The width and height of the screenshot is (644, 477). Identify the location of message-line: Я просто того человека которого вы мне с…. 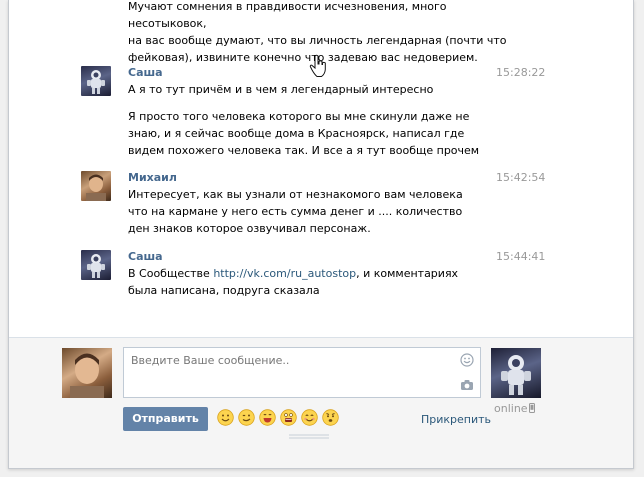
(304, 133).